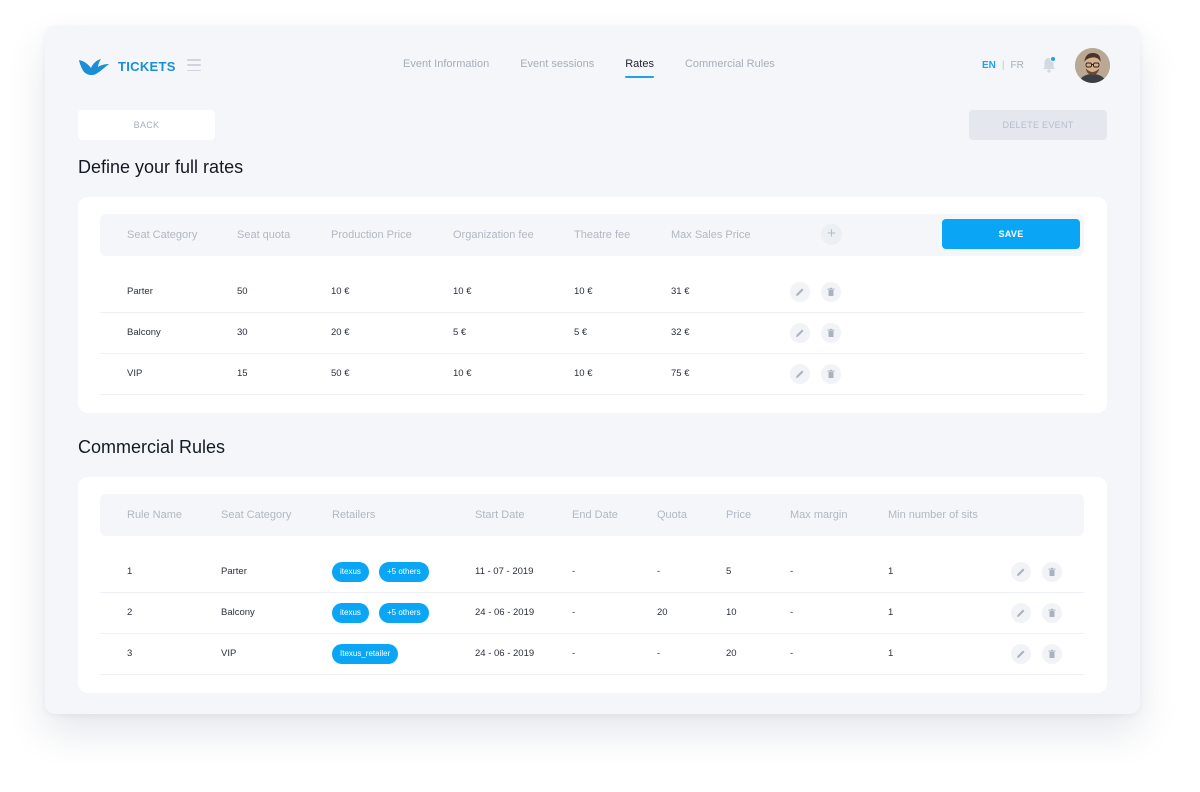  What do you see at coordinates (94, 67) in the screenshot?
I see `bird-logo-icon` at bounding box center [94, 67].